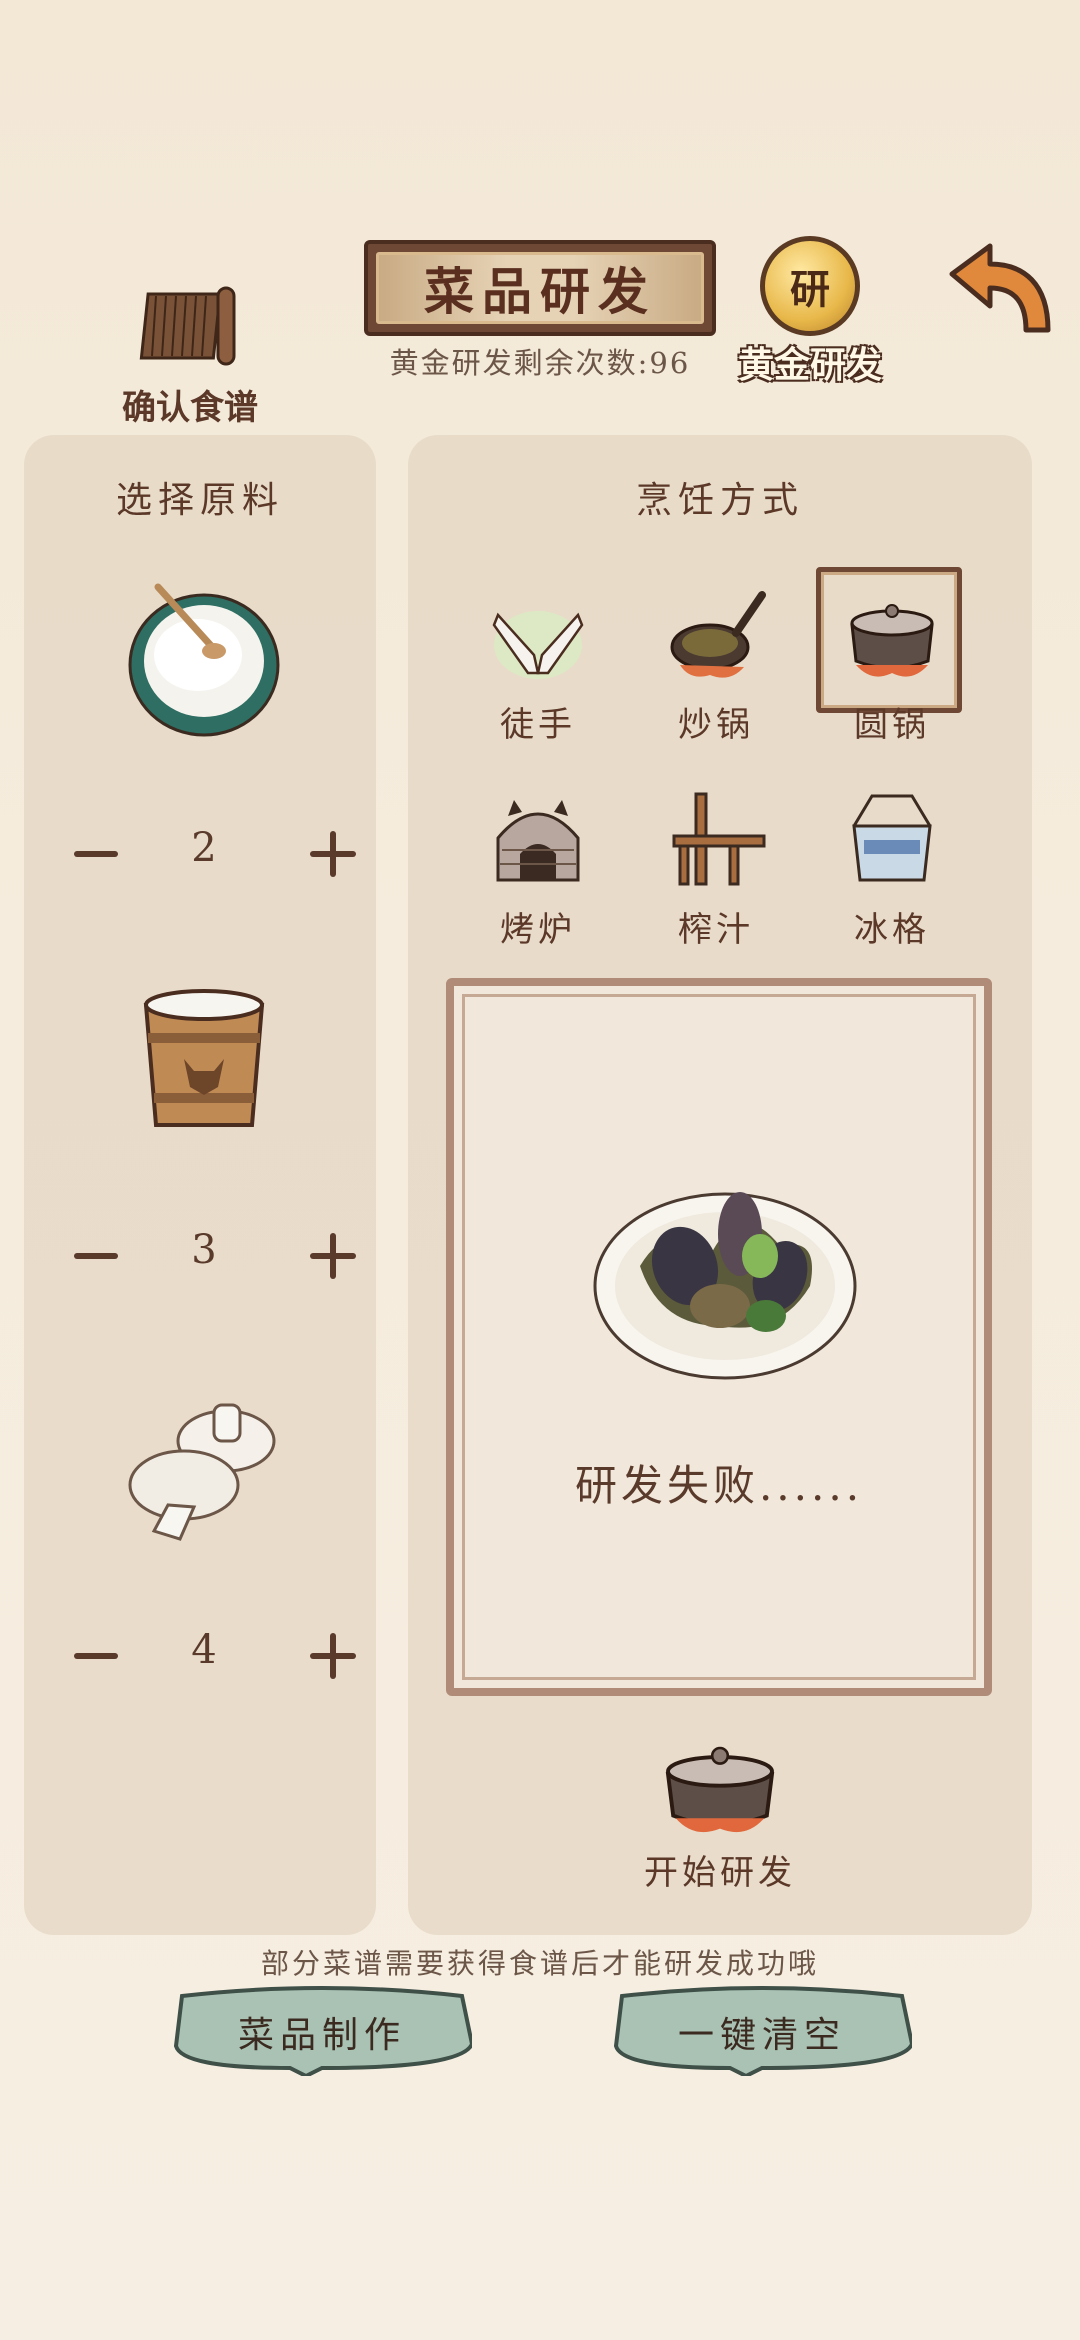 This screenshot has height=2340, width=1080. What do you see at coordinates (892, 838) in the screenshot?
I see `ice-box-icon` at bounding box center [892, 838].